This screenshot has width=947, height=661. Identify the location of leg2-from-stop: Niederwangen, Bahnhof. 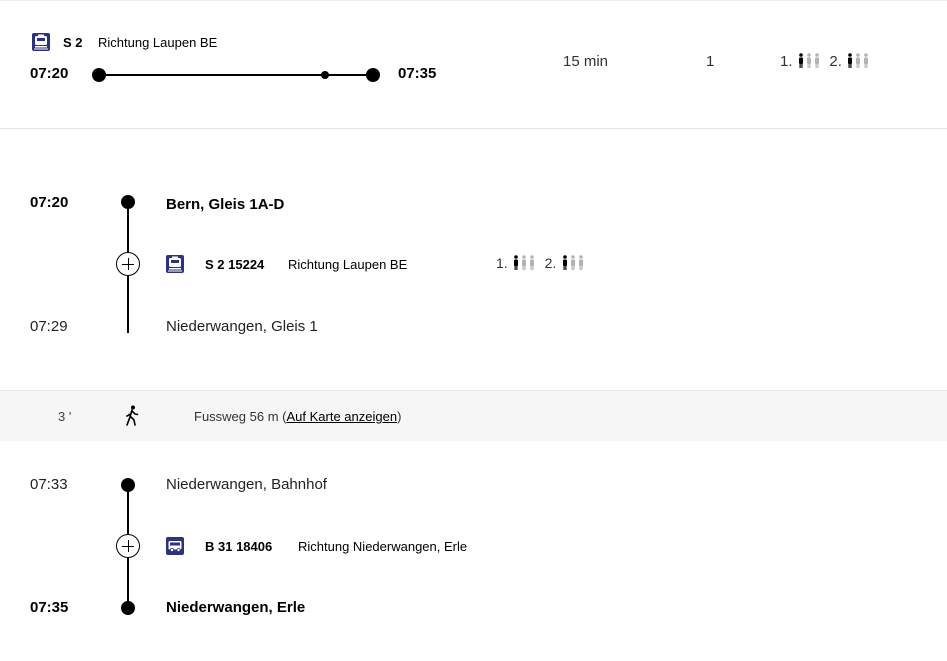
(246, 484).